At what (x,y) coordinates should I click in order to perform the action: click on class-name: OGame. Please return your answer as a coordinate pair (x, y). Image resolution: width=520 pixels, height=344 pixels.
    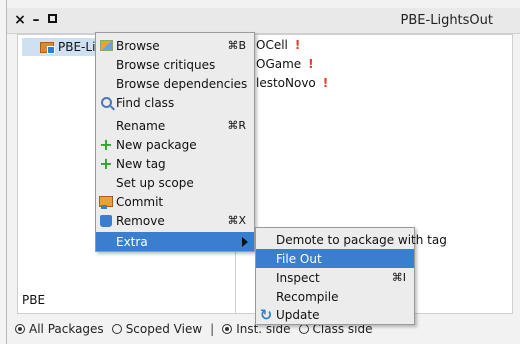
    Looking at the image, I should click on (279, 64).